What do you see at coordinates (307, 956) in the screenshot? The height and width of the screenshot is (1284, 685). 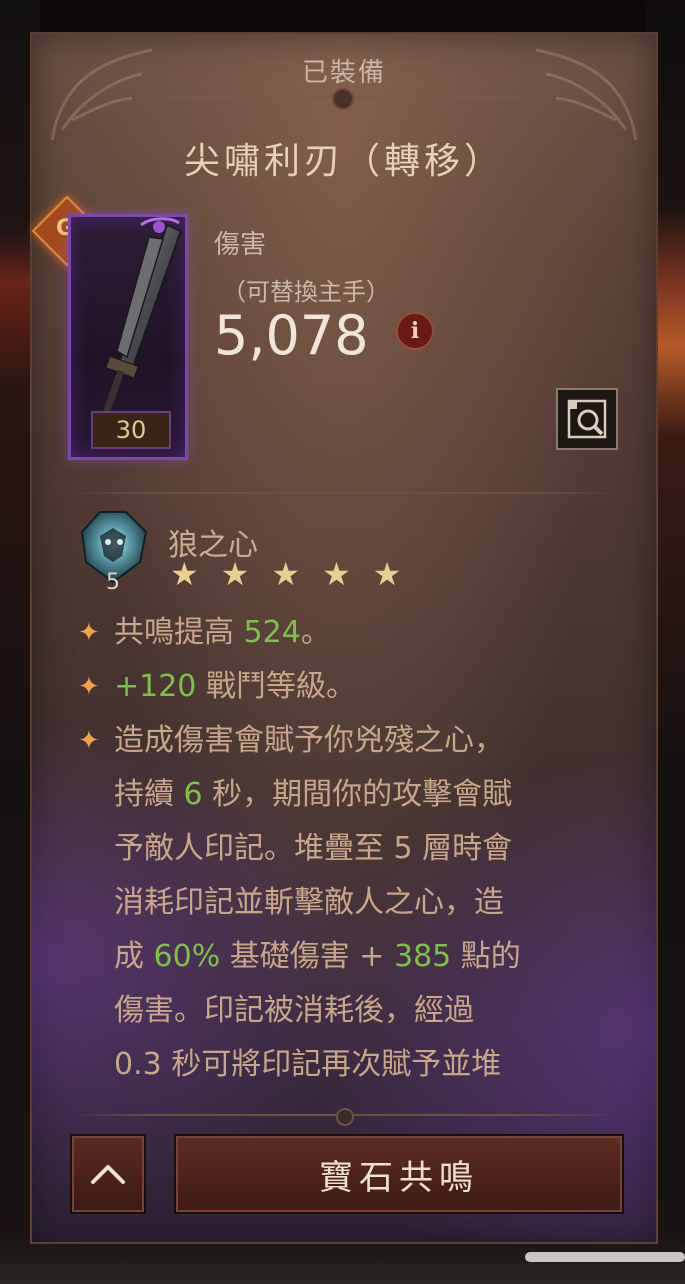 I see `affix-text: 基礎傷害 +` at bounding box center [307, 956].